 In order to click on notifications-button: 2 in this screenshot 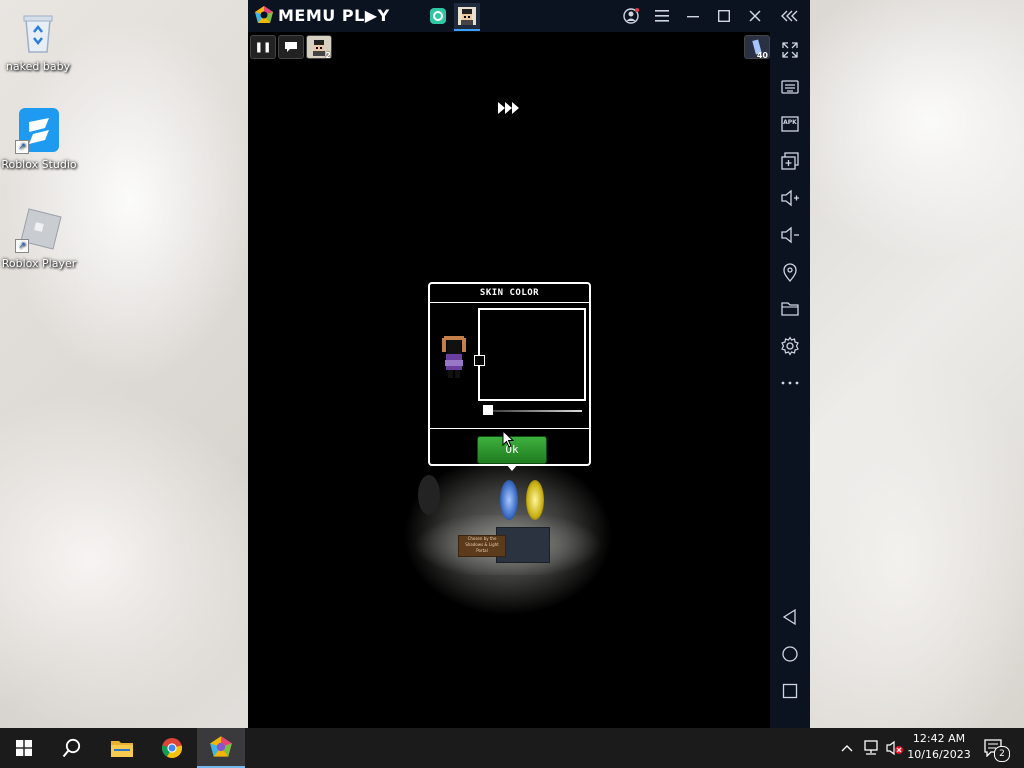, I will do `click(995, 748)`.